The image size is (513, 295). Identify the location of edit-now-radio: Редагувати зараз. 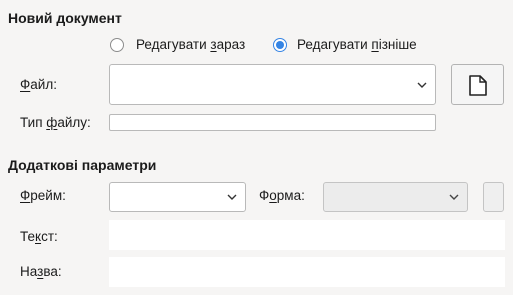
(177, 44).